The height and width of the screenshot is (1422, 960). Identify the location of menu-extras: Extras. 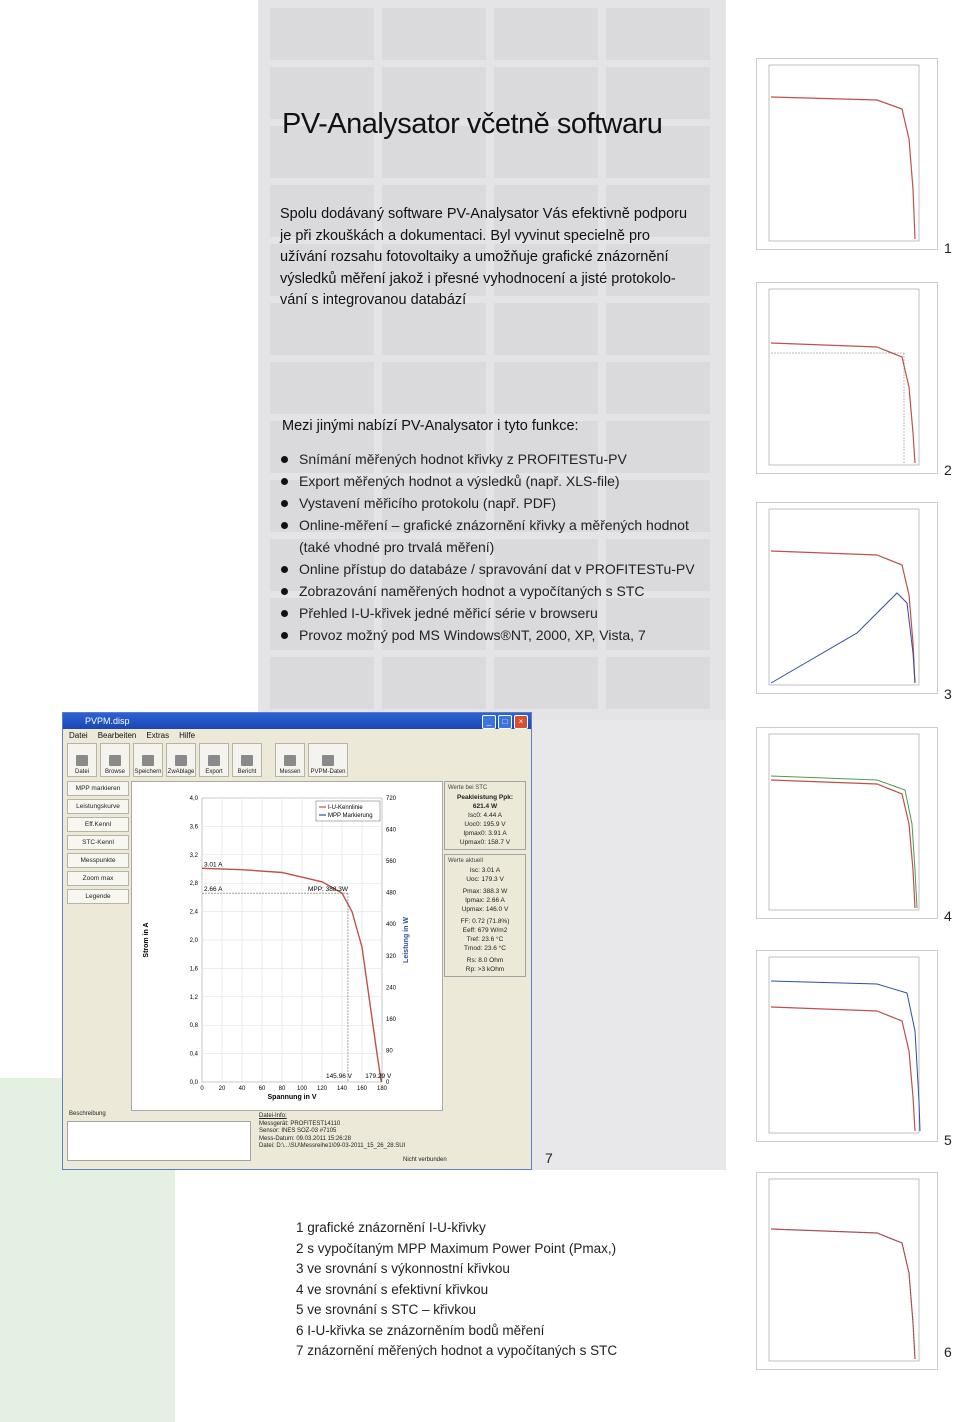
(157, 735).